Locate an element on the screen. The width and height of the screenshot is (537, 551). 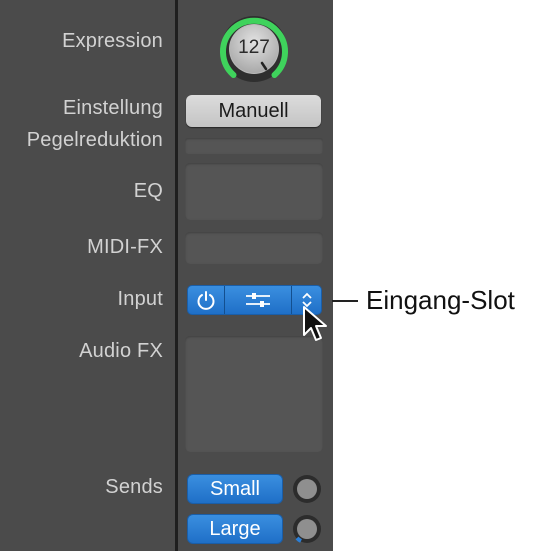
audio-fx-slot is located at coordinates (254, 394).